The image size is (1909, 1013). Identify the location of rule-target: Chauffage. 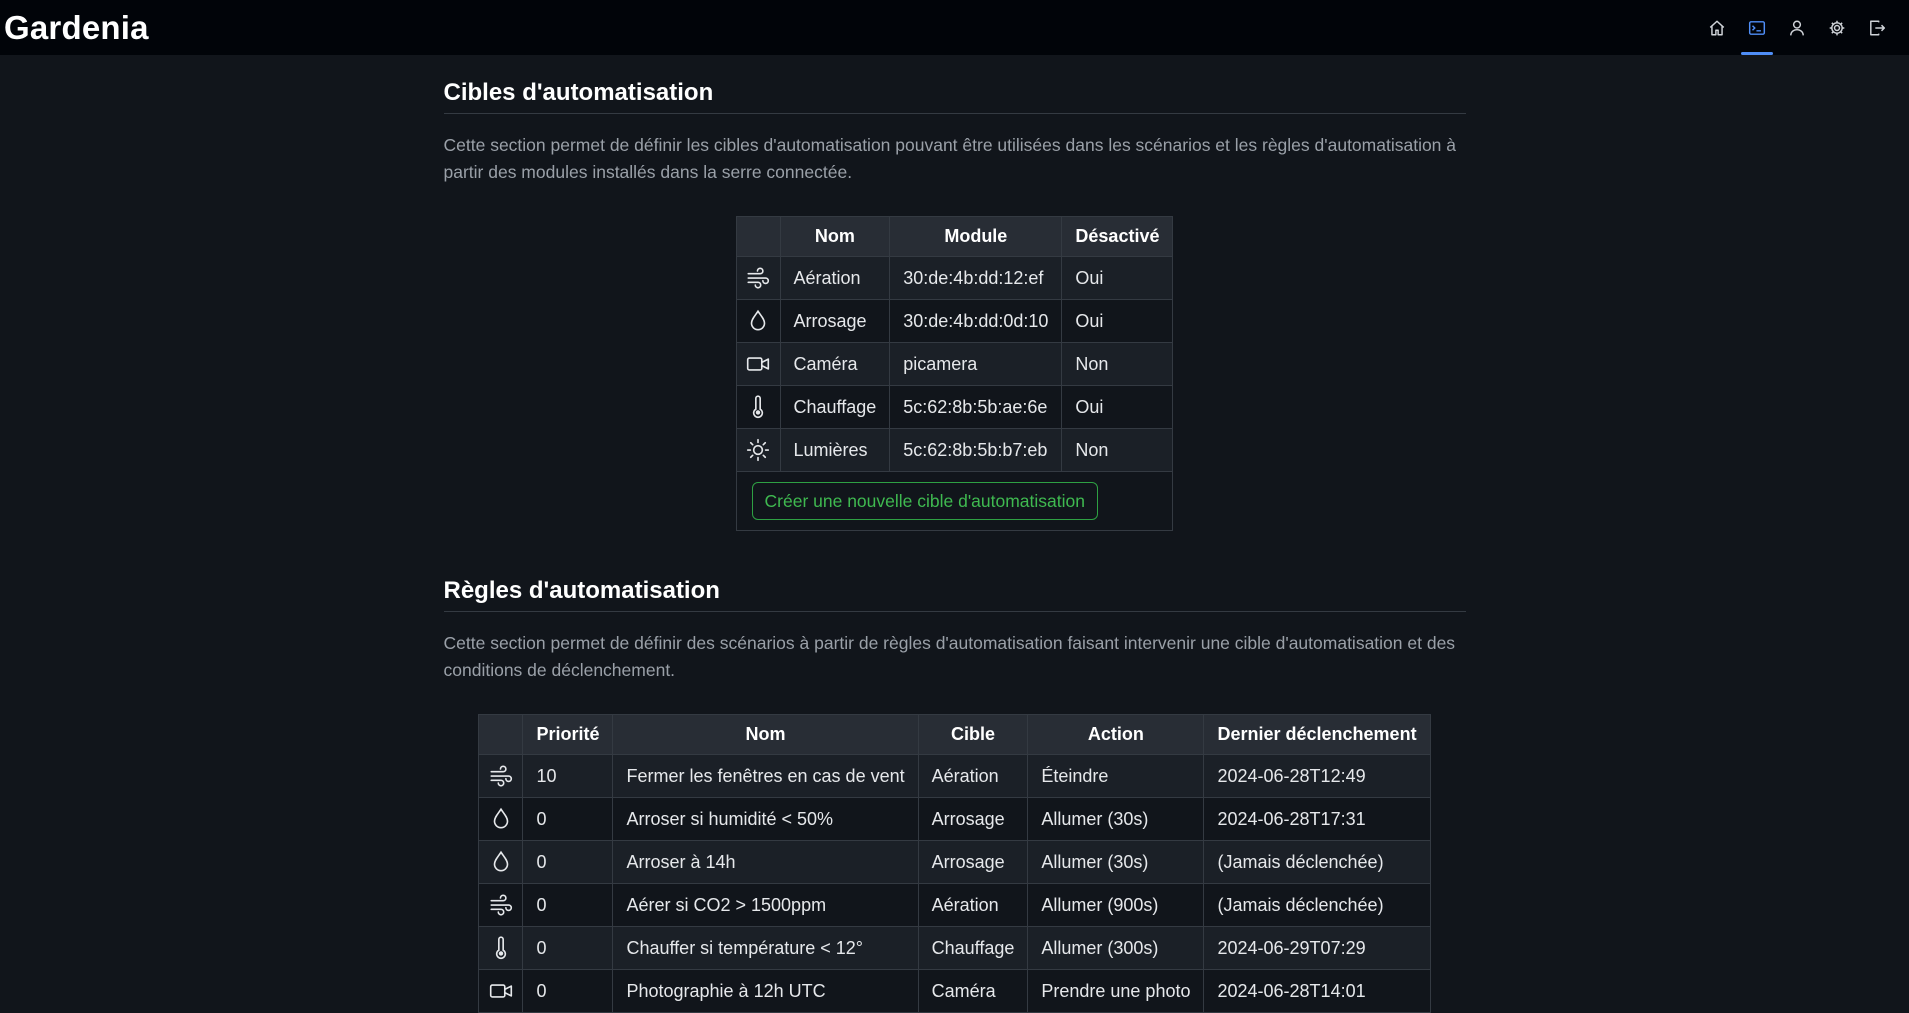
(973, 948).